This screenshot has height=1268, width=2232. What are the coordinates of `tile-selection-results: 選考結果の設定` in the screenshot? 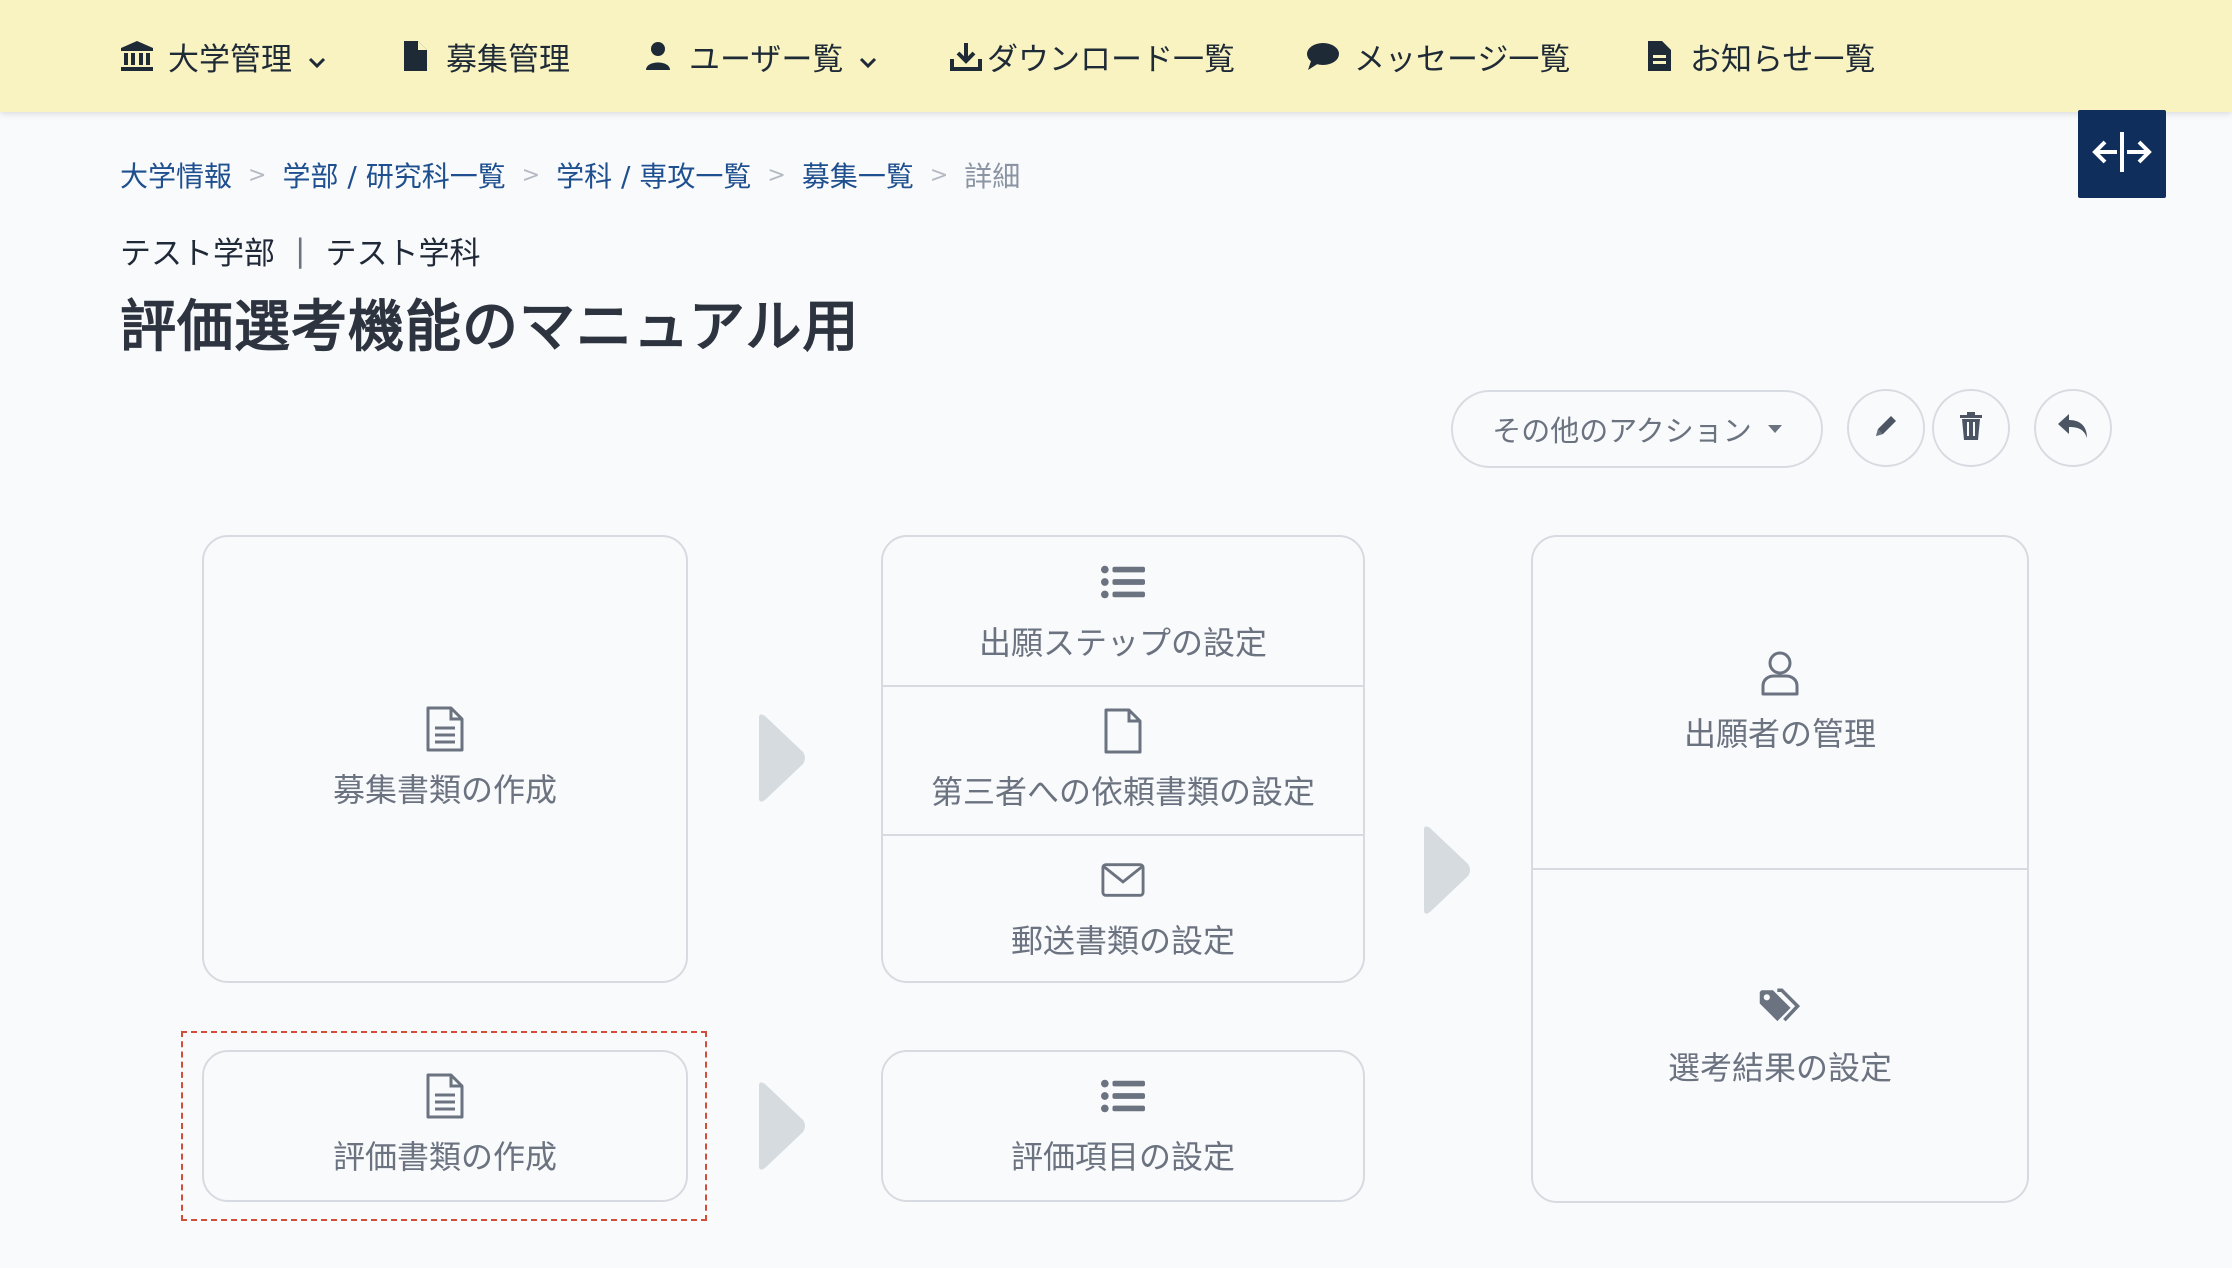 It's located at (1780, 1036).